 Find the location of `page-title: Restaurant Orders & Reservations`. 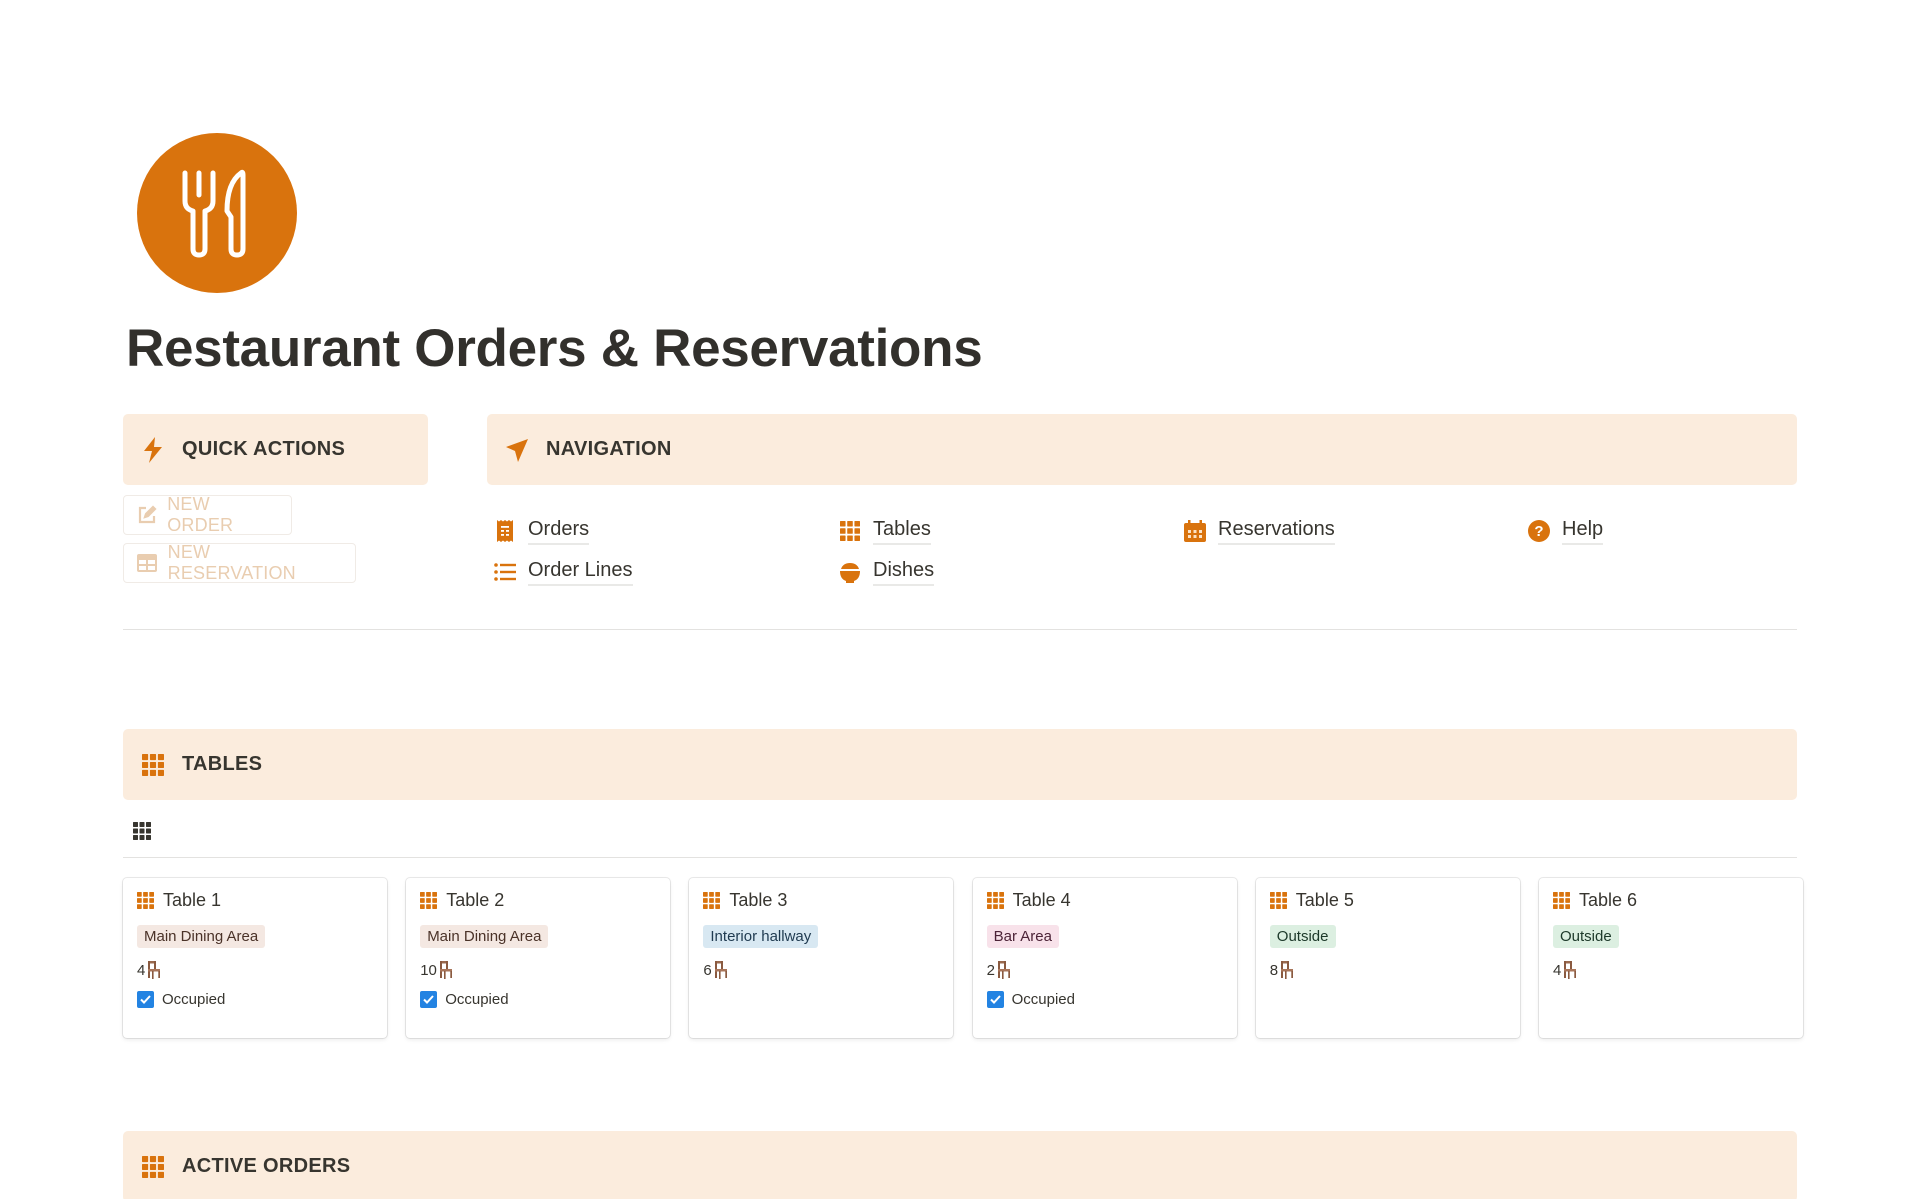

page-title: Restaurant Orders & Reservations is located at coordinates (554, 348).